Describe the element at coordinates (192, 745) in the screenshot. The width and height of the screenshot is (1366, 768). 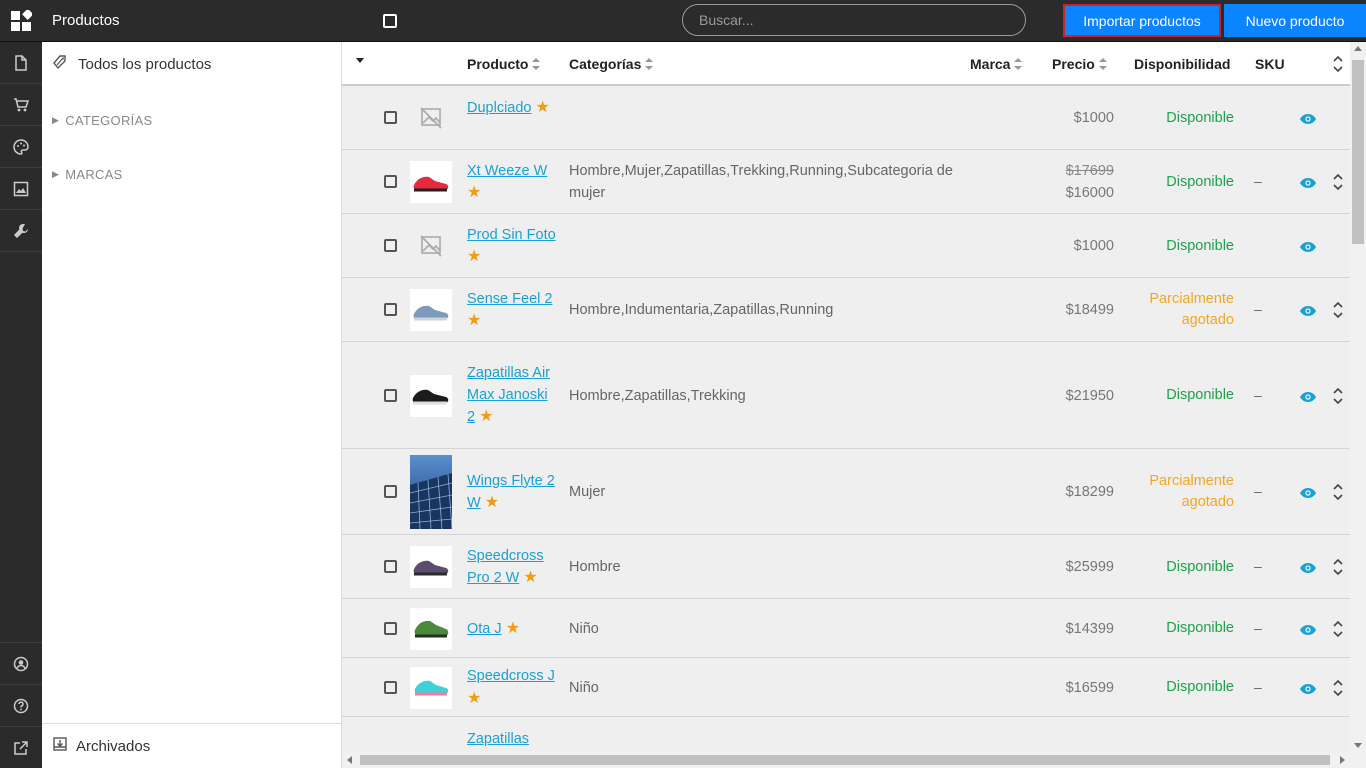
I see `archived-link: Archivados` at that location.